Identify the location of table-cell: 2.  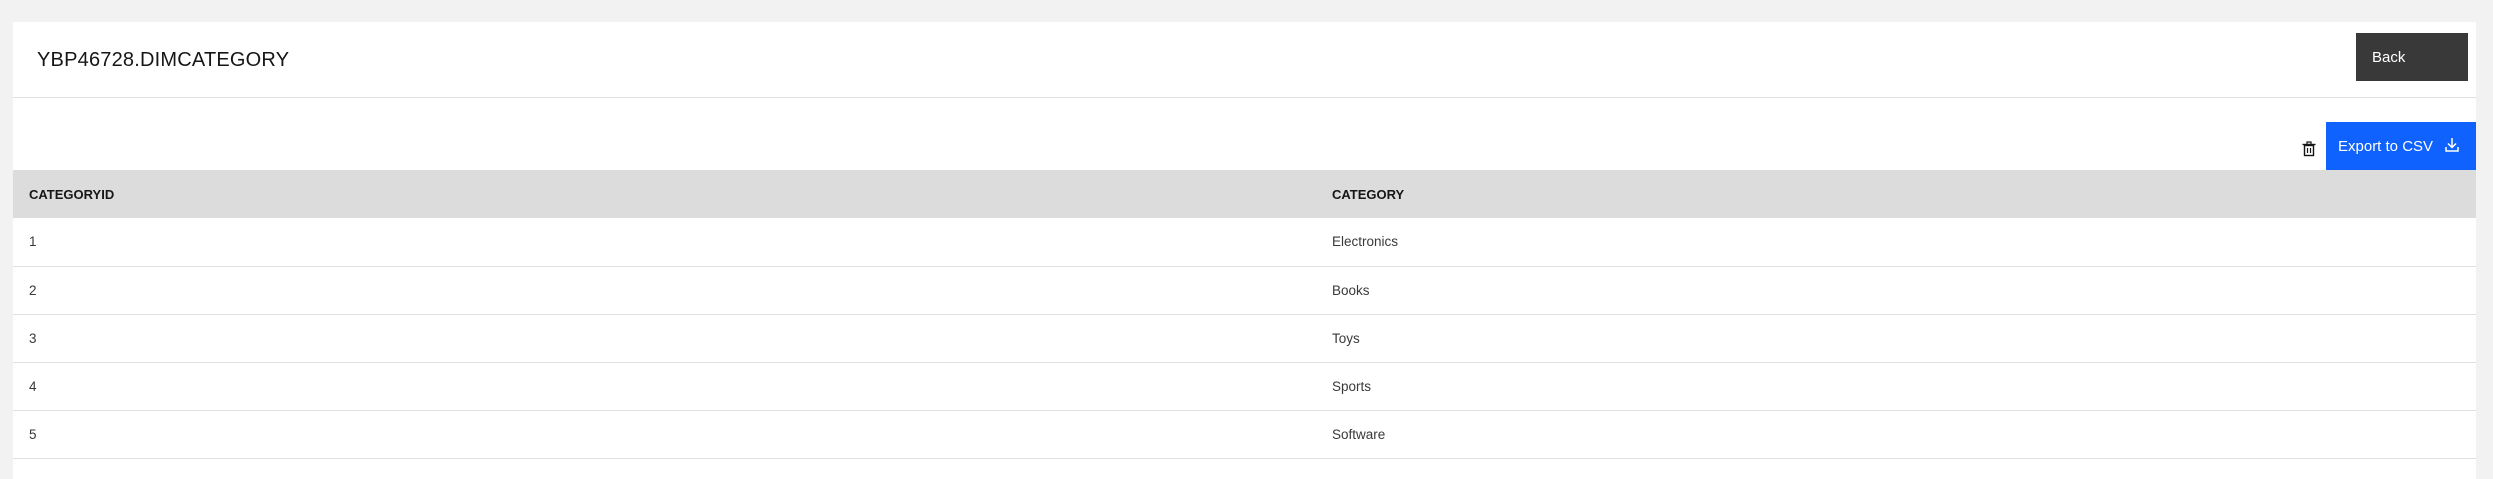
(664, 290).